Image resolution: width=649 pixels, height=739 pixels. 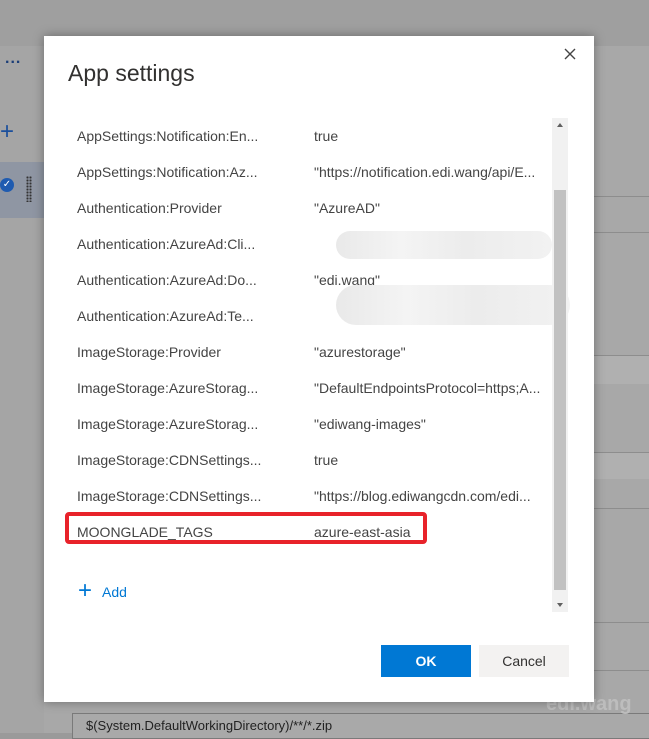 What do you see at coordinates (310, 460) in the screenshot?
I see `setting-row: ImageStorage:CDNSettings... true` at bounding box center [310, 460].